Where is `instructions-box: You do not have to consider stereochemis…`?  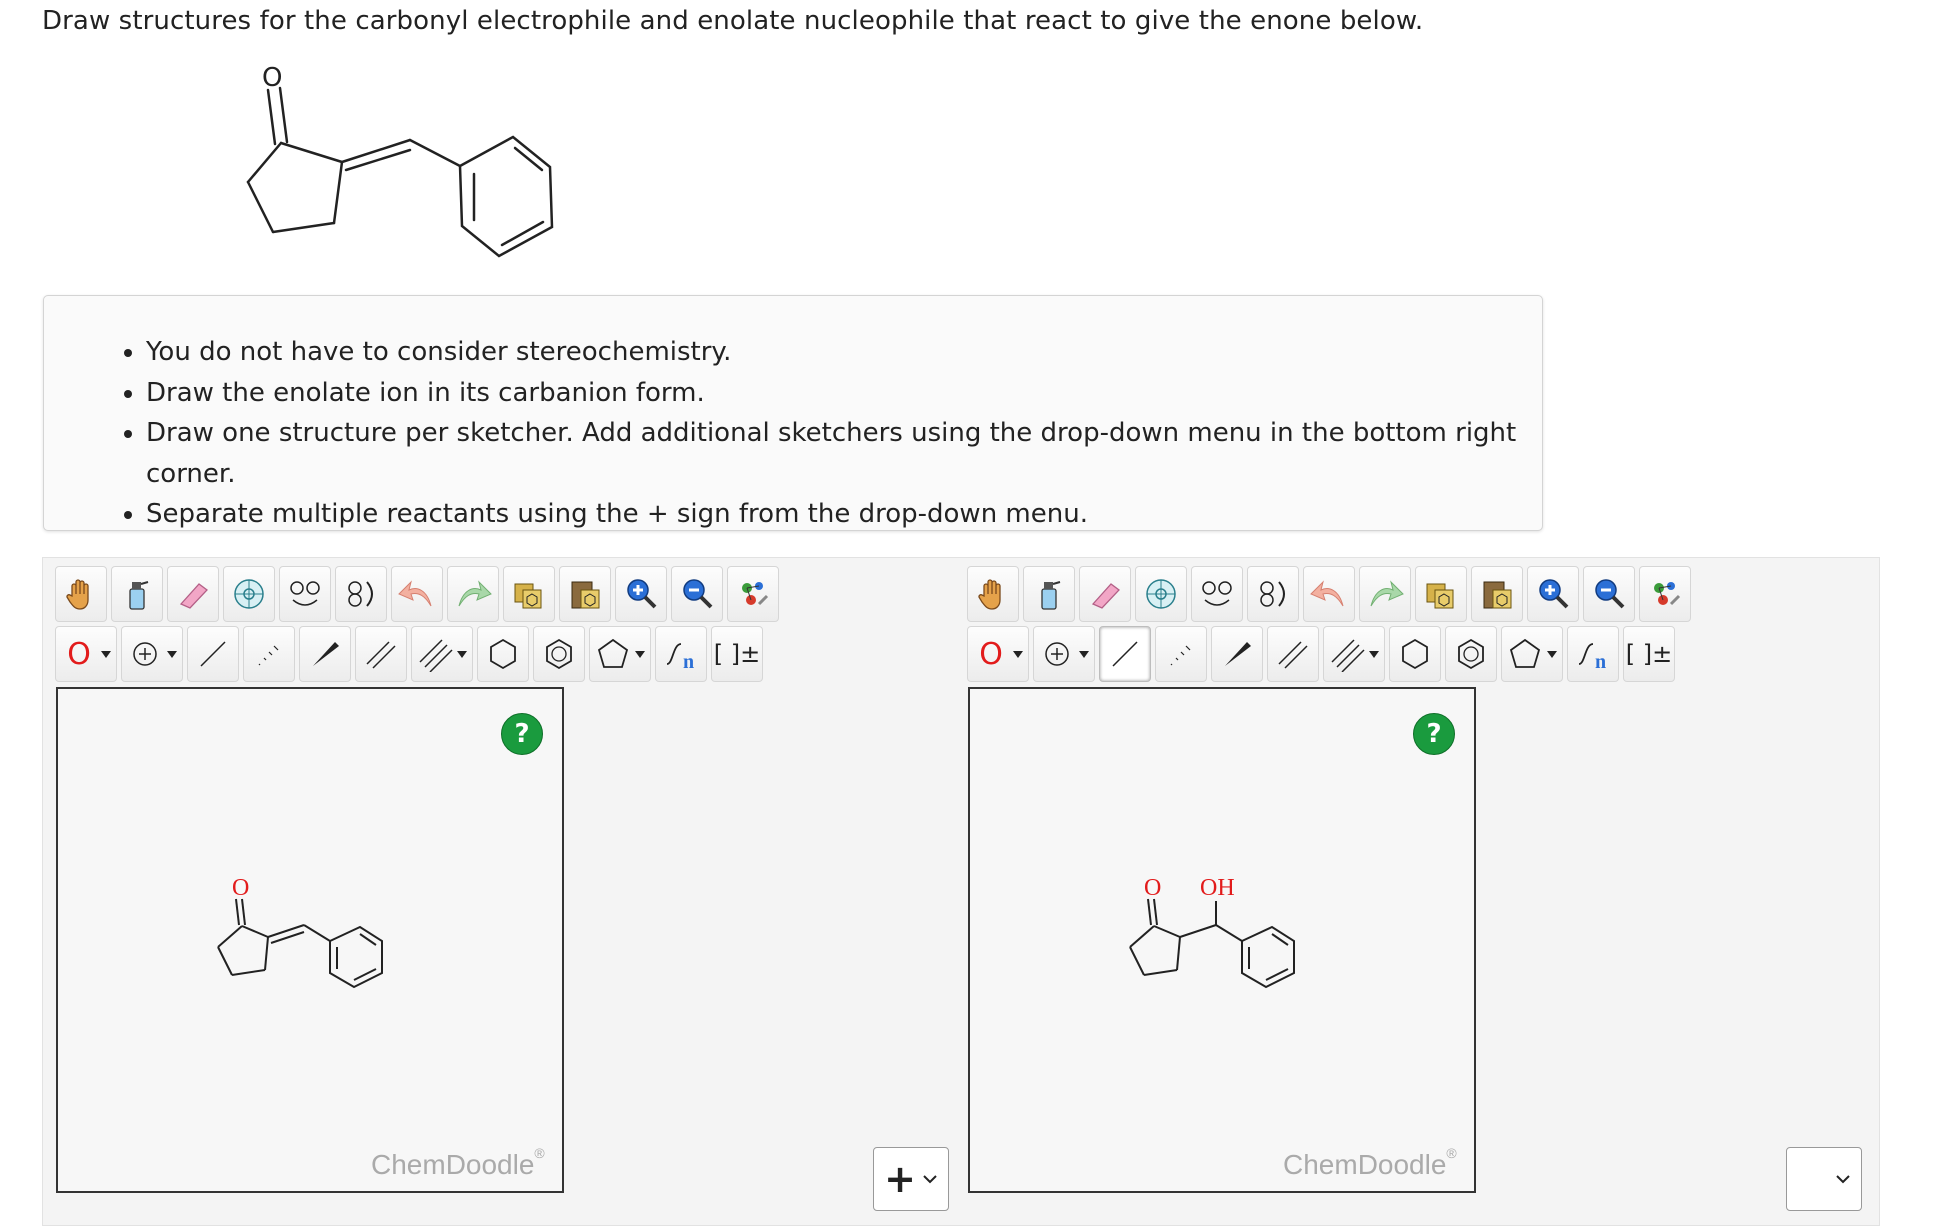 instructions-box: You do not have to consider stereochemis… is located at coordinates (793, 413).